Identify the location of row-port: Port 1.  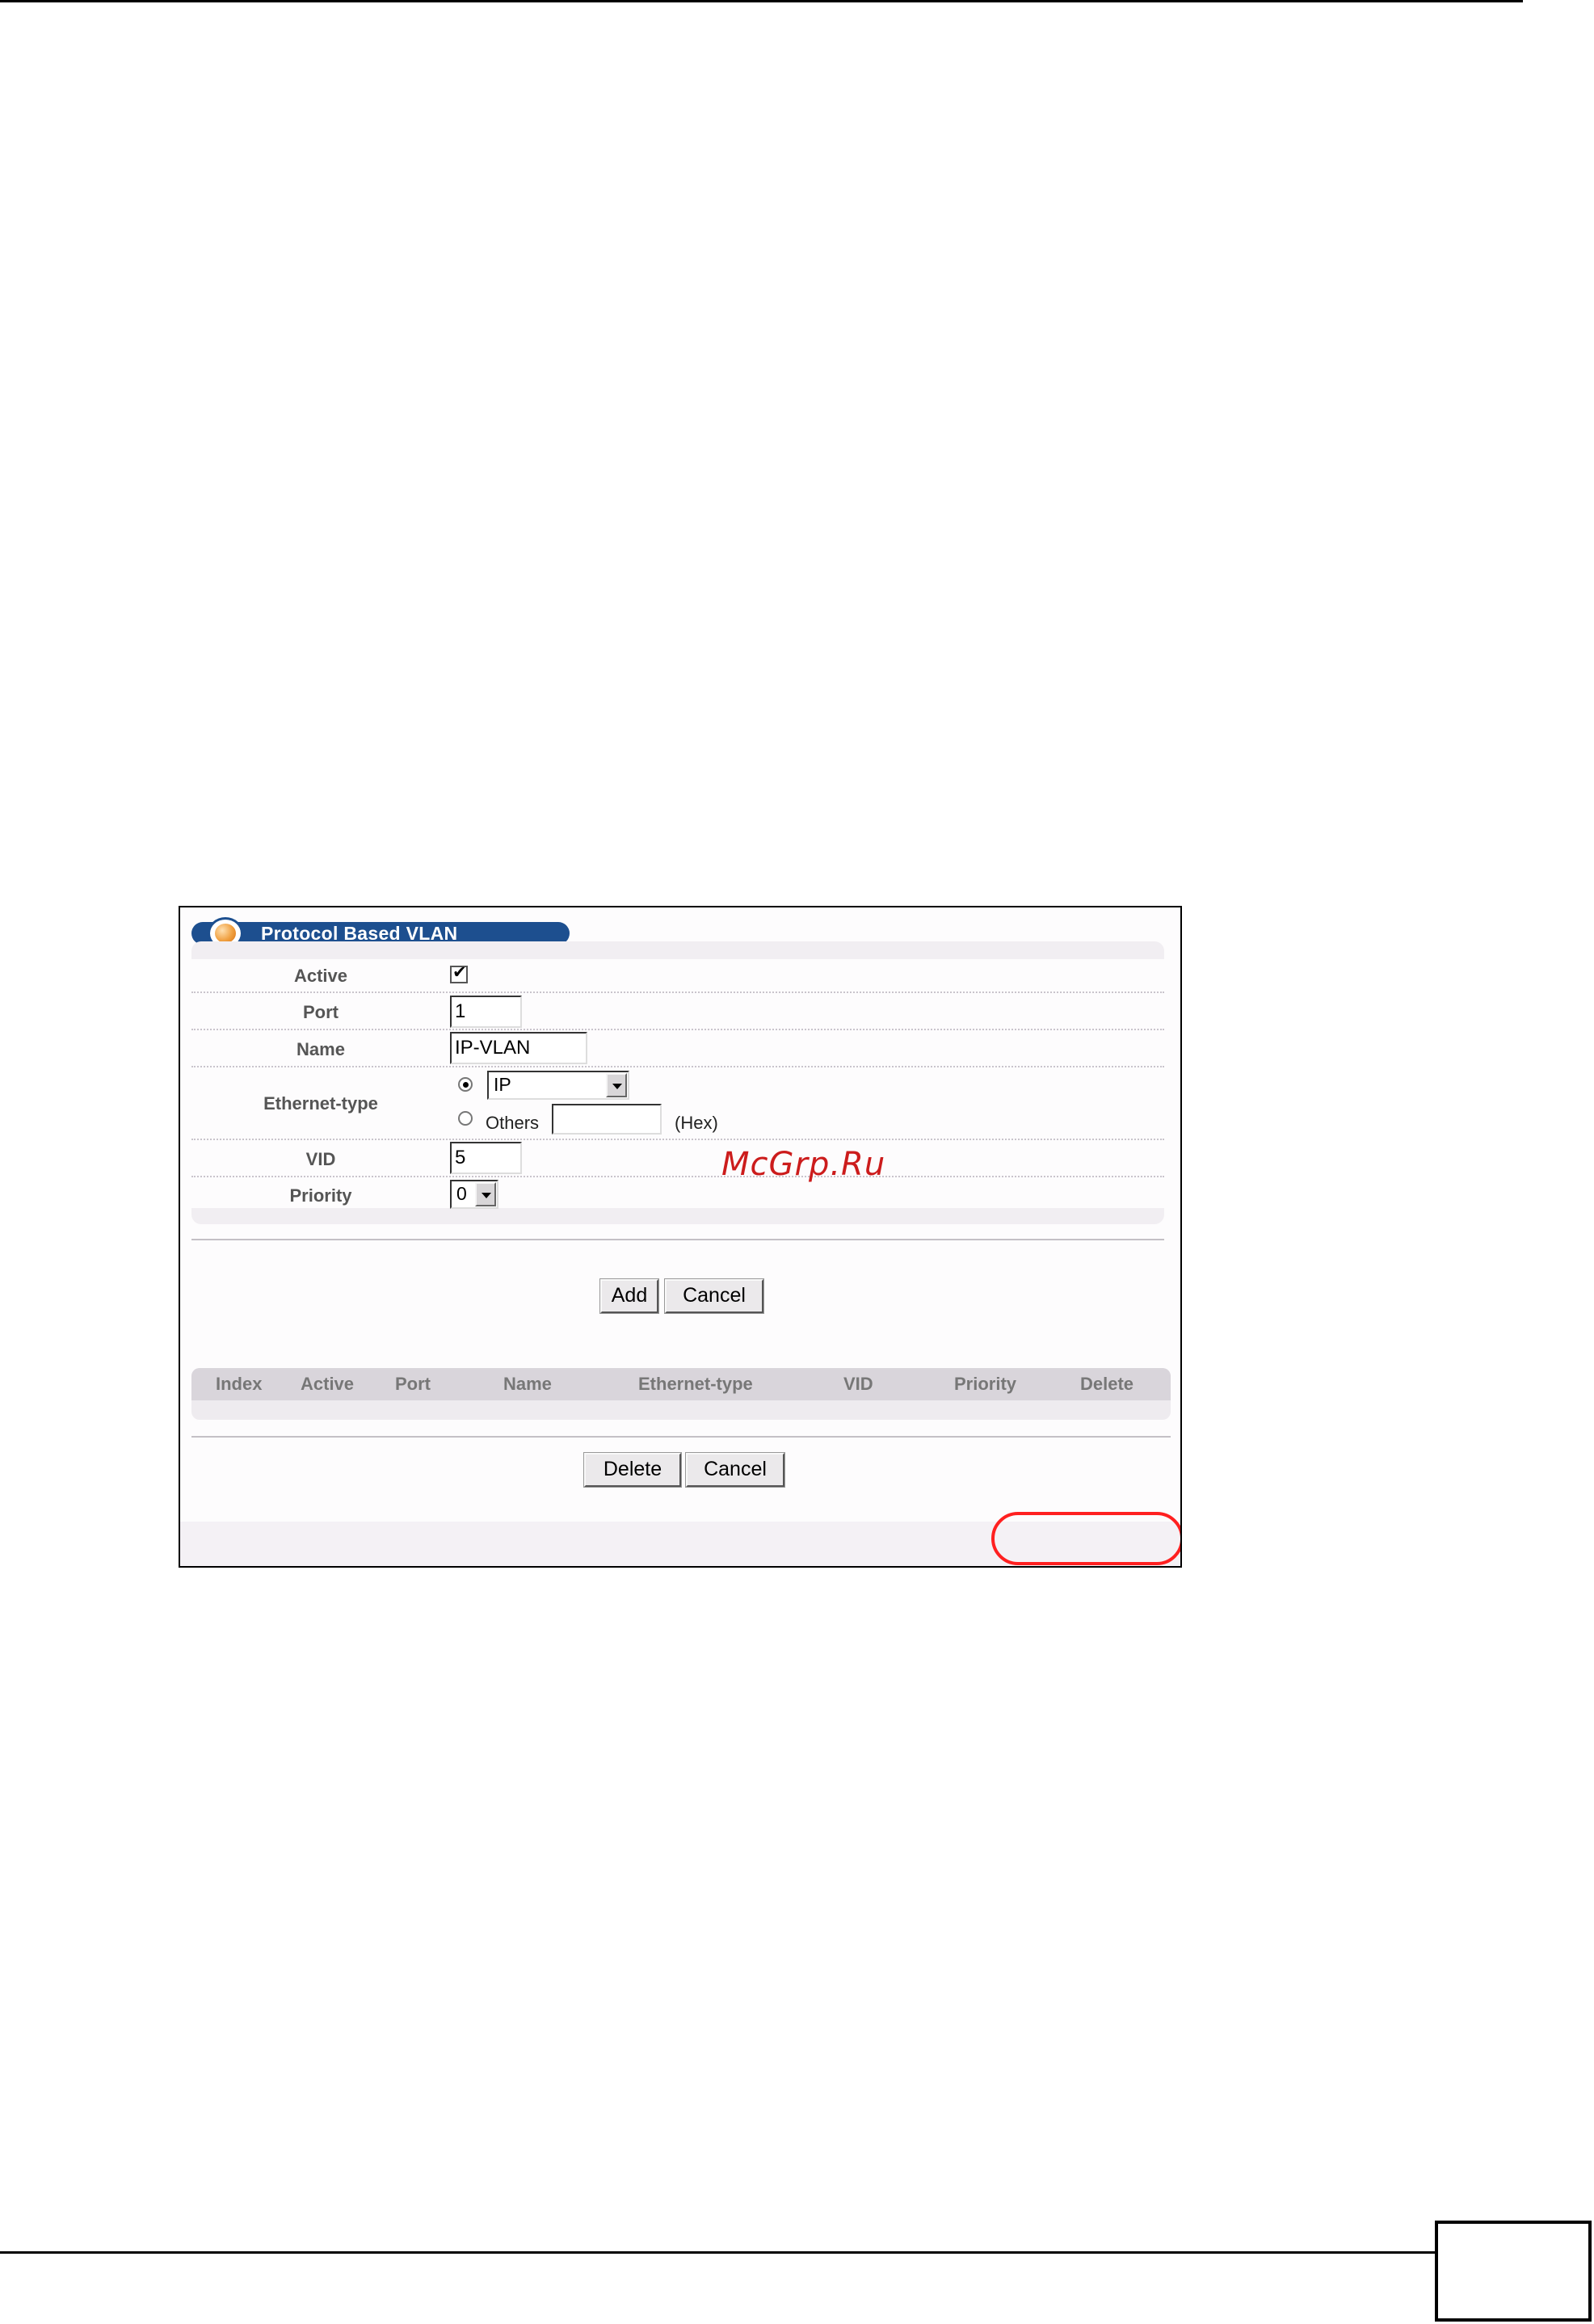
(677, 1011).